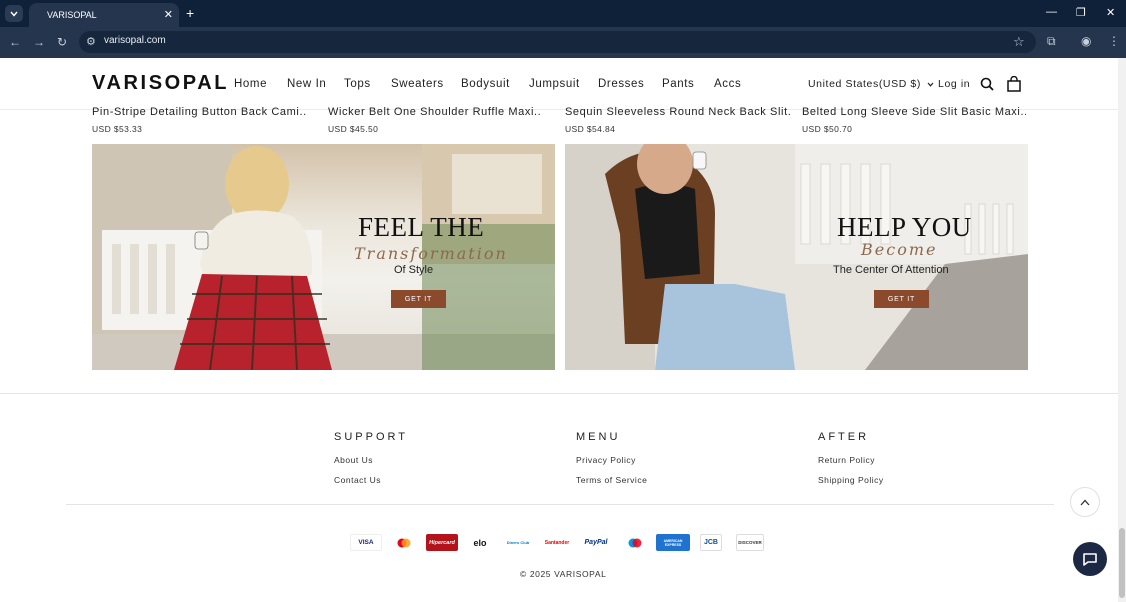 The width and height of the screenshot is (1126, 602). Describe the element at coordinates (39, 42) in the screenshot. I see `forward-icon: →` at that location.